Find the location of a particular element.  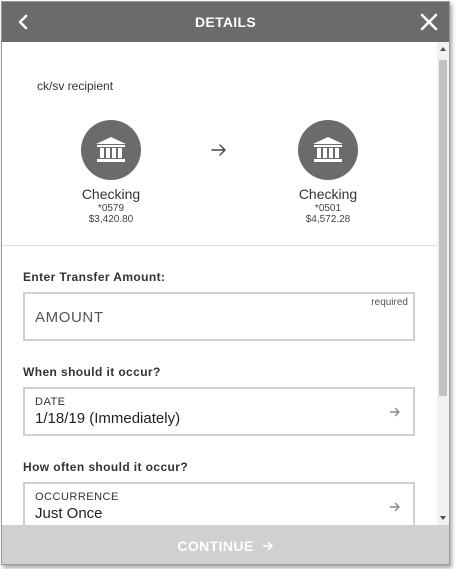

date-selector: DATE 1/18/19 (Immediately) is located at coordinates (219, 411).